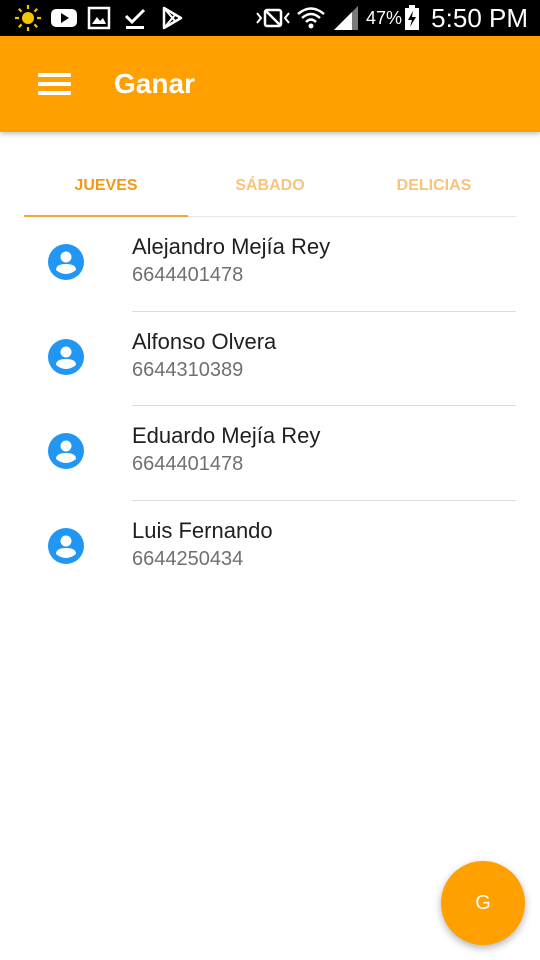 This screenshot has width=540, height=960. I want to click on status-bar: 47% 5:50 PM, so click(270, 18).